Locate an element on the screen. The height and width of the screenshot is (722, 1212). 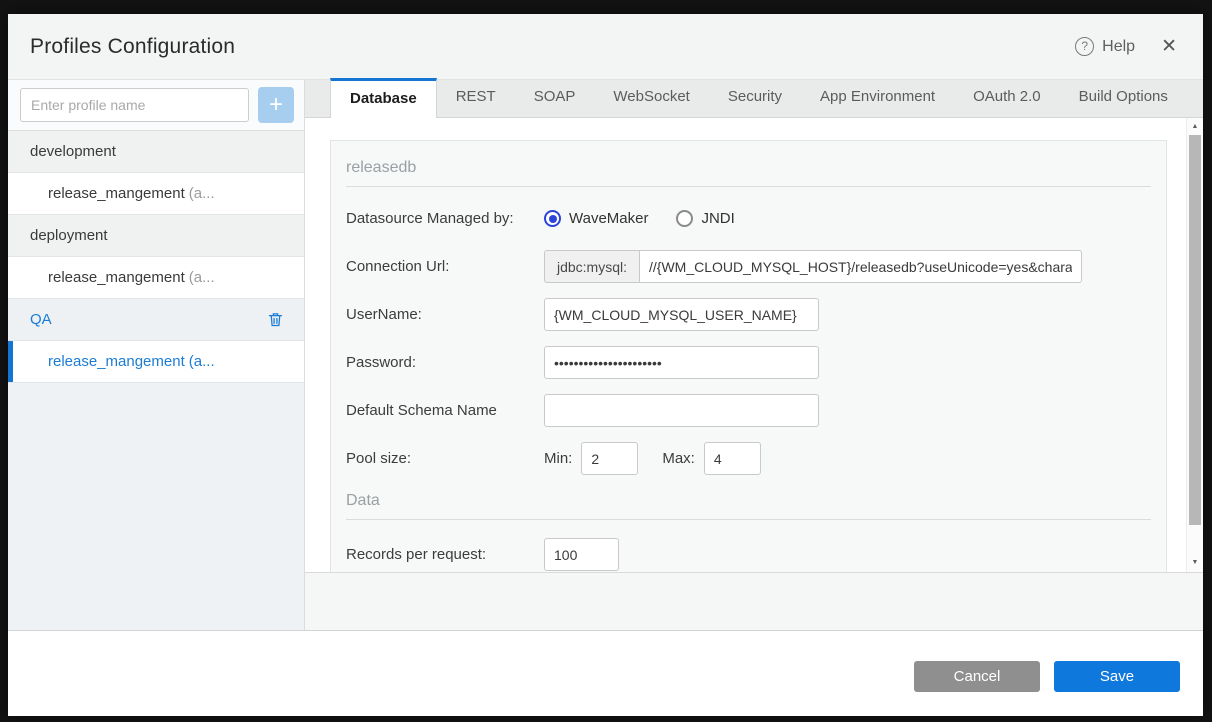
profile-search-row: + is located at coordinates (156, 105).